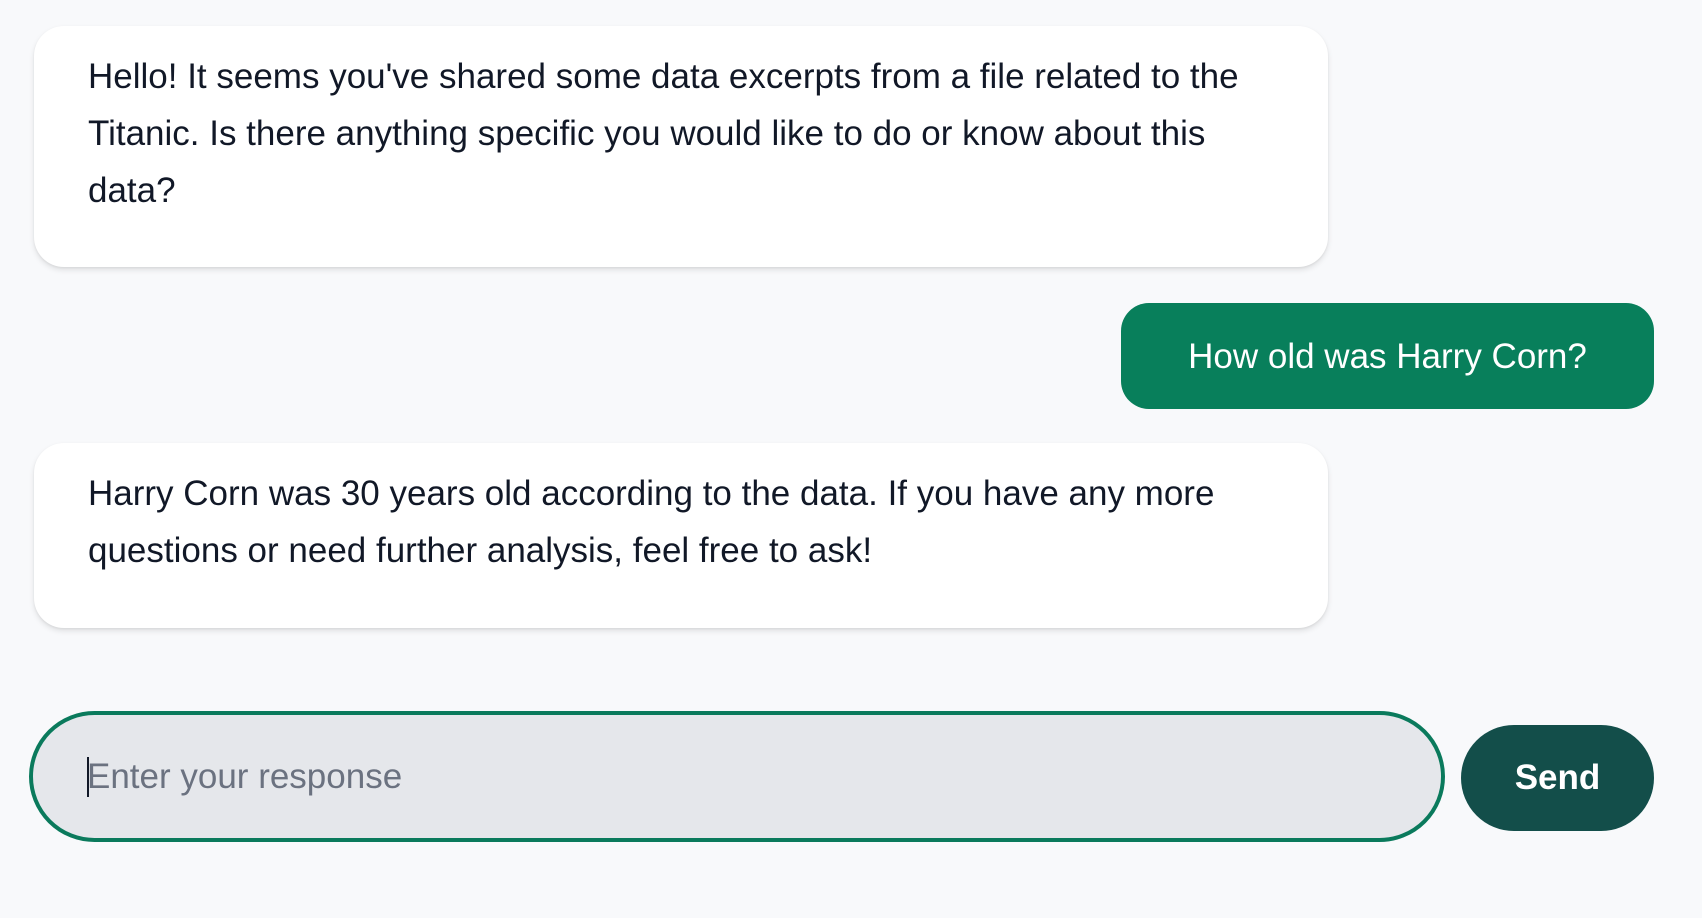 This screenshot has height=918, width=1702. Describe the element at coordinates (1387, 356) in the screenshot. I see `user-message: How old was Harry Corn?` at that location.